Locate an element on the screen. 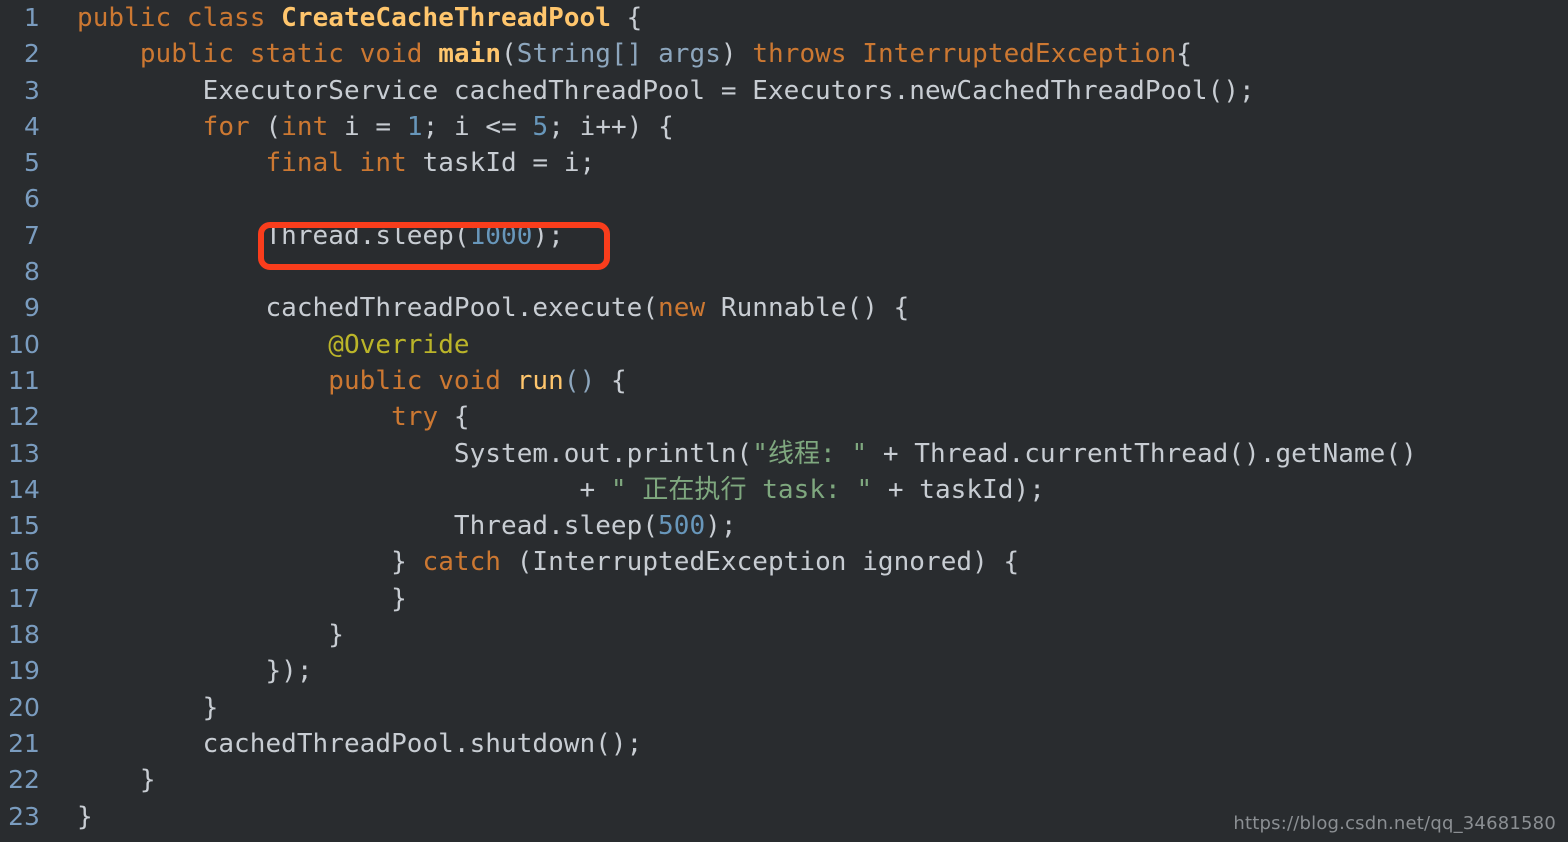 Image resolution: width=1568 pixels, height=842 pixels. code-token: 1 is located at coordinates (414, 126).